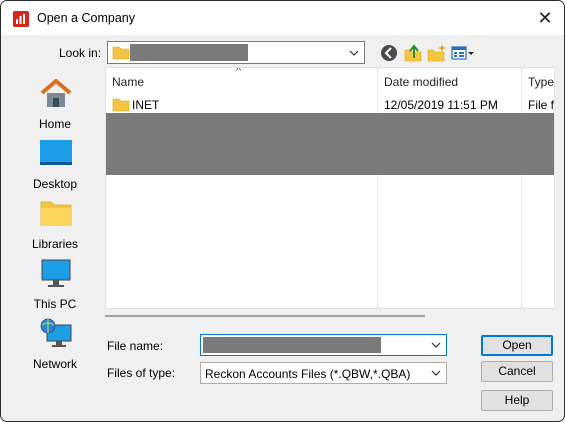  What do you see at coordinates (56, 152) in the screenshot?
I see `desktop-icon` at bounding box center [56, 152].